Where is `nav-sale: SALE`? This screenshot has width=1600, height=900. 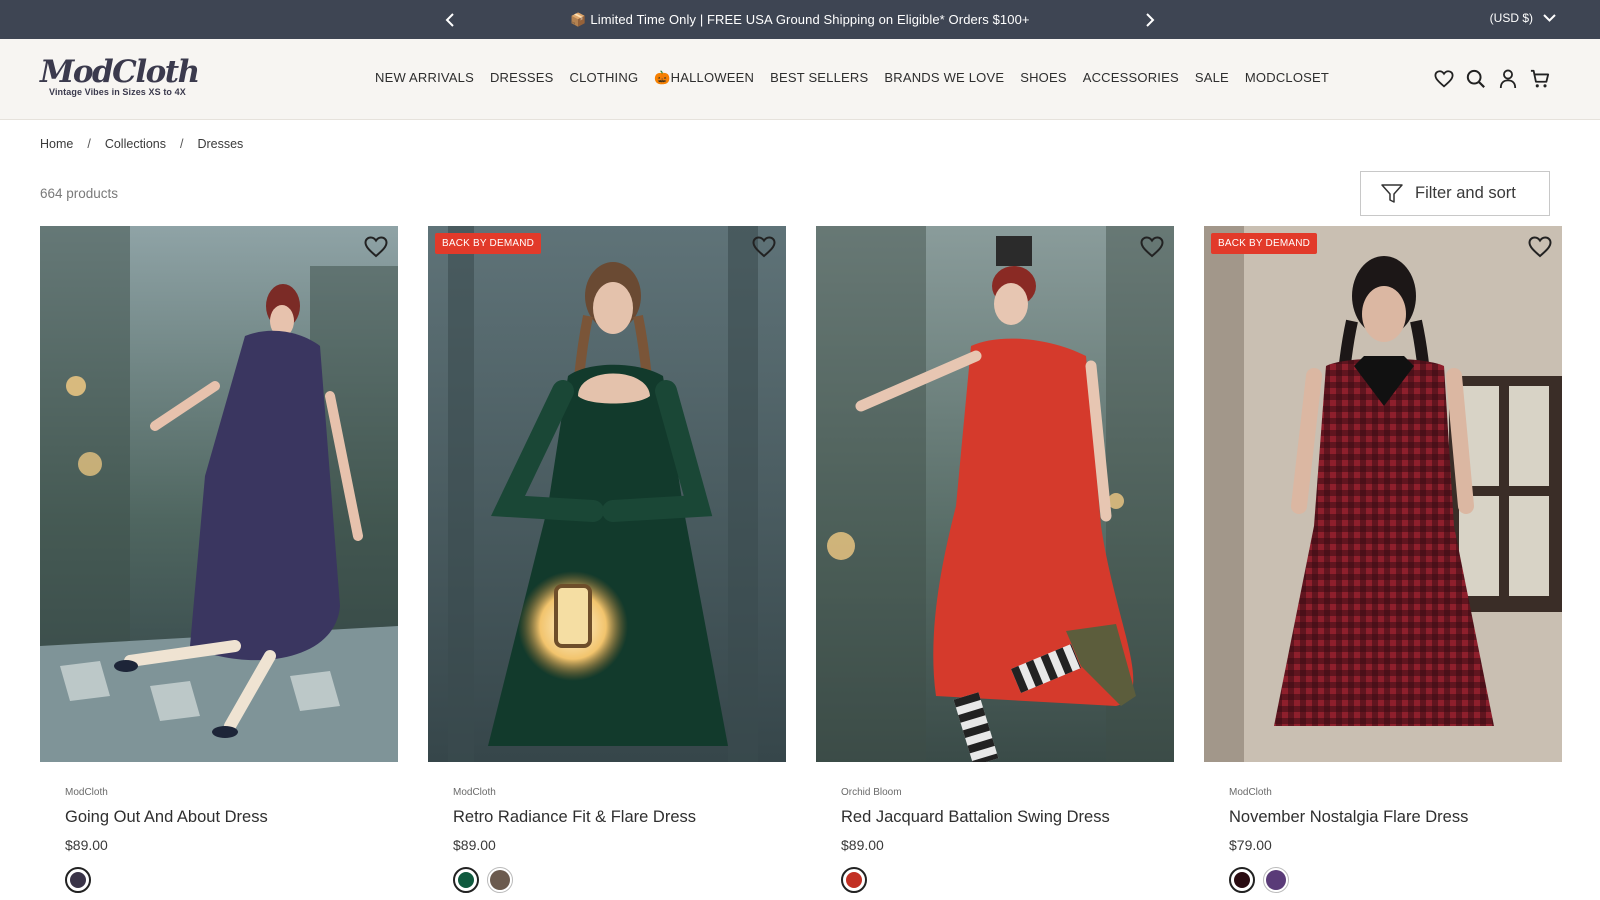
nav-sale: SALE is located at coordinates (1212, 78).